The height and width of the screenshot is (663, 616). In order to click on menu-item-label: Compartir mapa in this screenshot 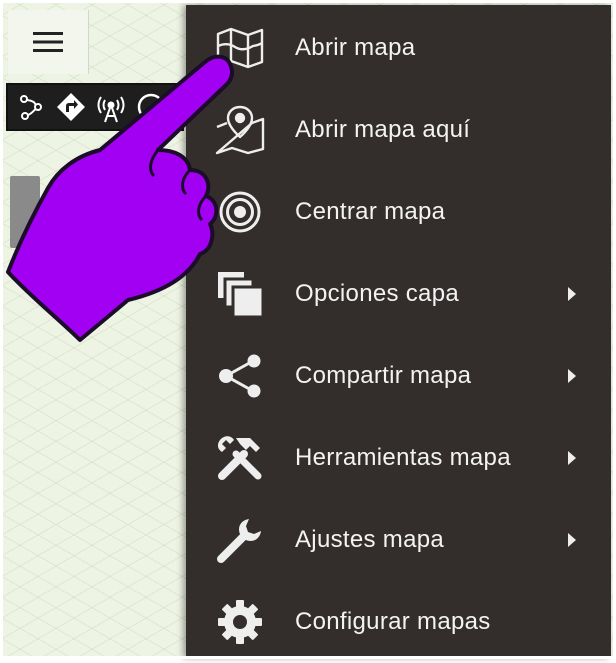, I will do `click(383, 375)`.